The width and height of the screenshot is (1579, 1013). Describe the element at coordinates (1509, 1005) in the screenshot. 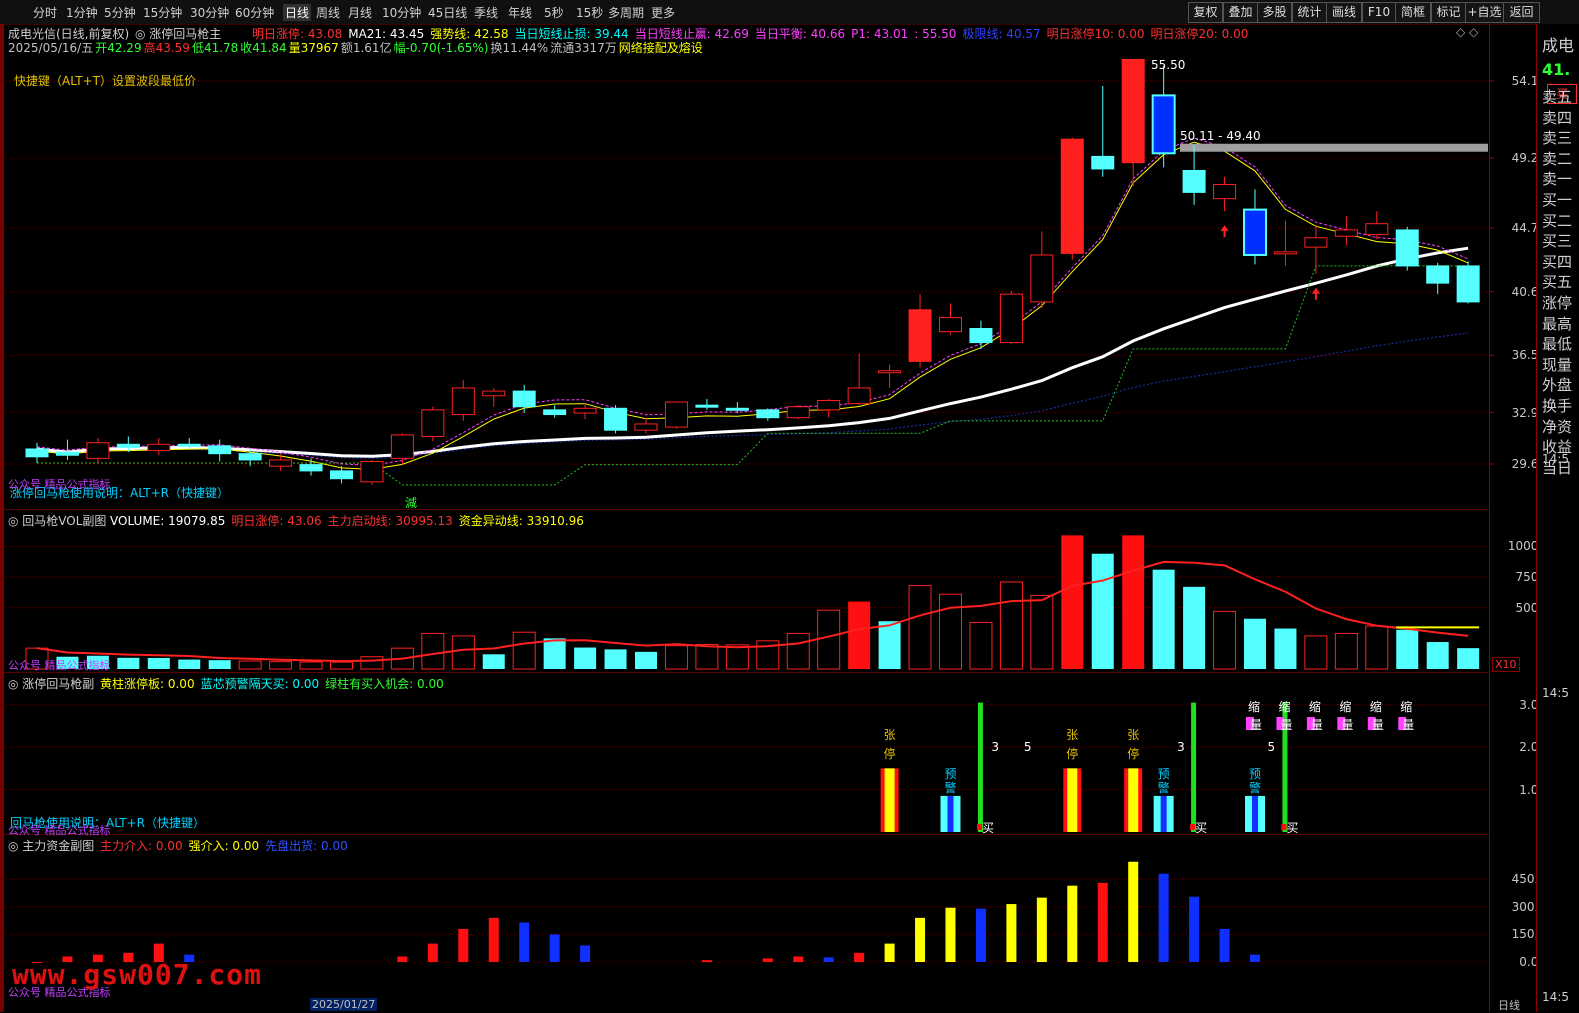

I see `bottom-tab: 日线` at that location.